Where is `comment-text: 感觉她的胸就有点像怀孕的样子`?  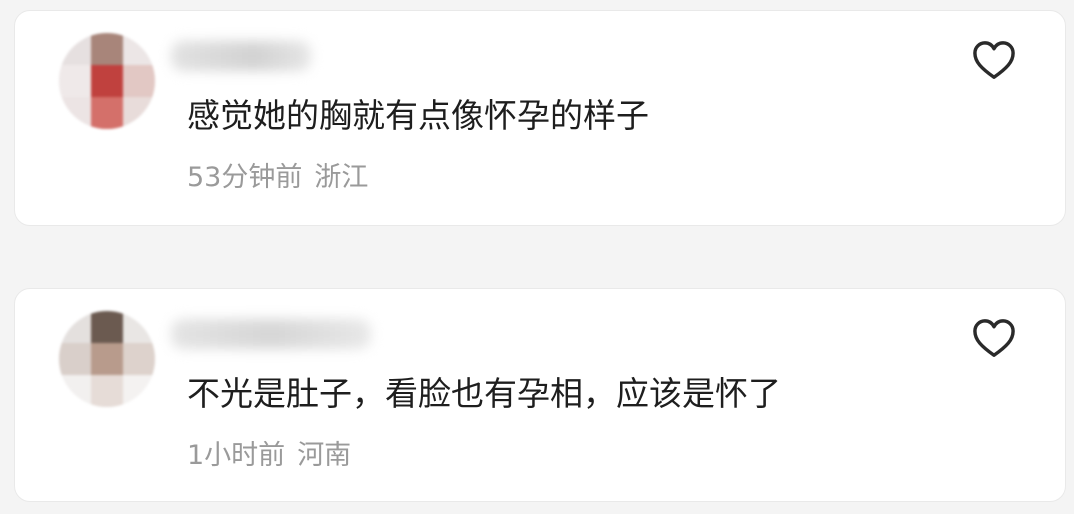 comment-text: 感觉她的胸就有点像怀孕的样子 is located at coordinates (418, 115).